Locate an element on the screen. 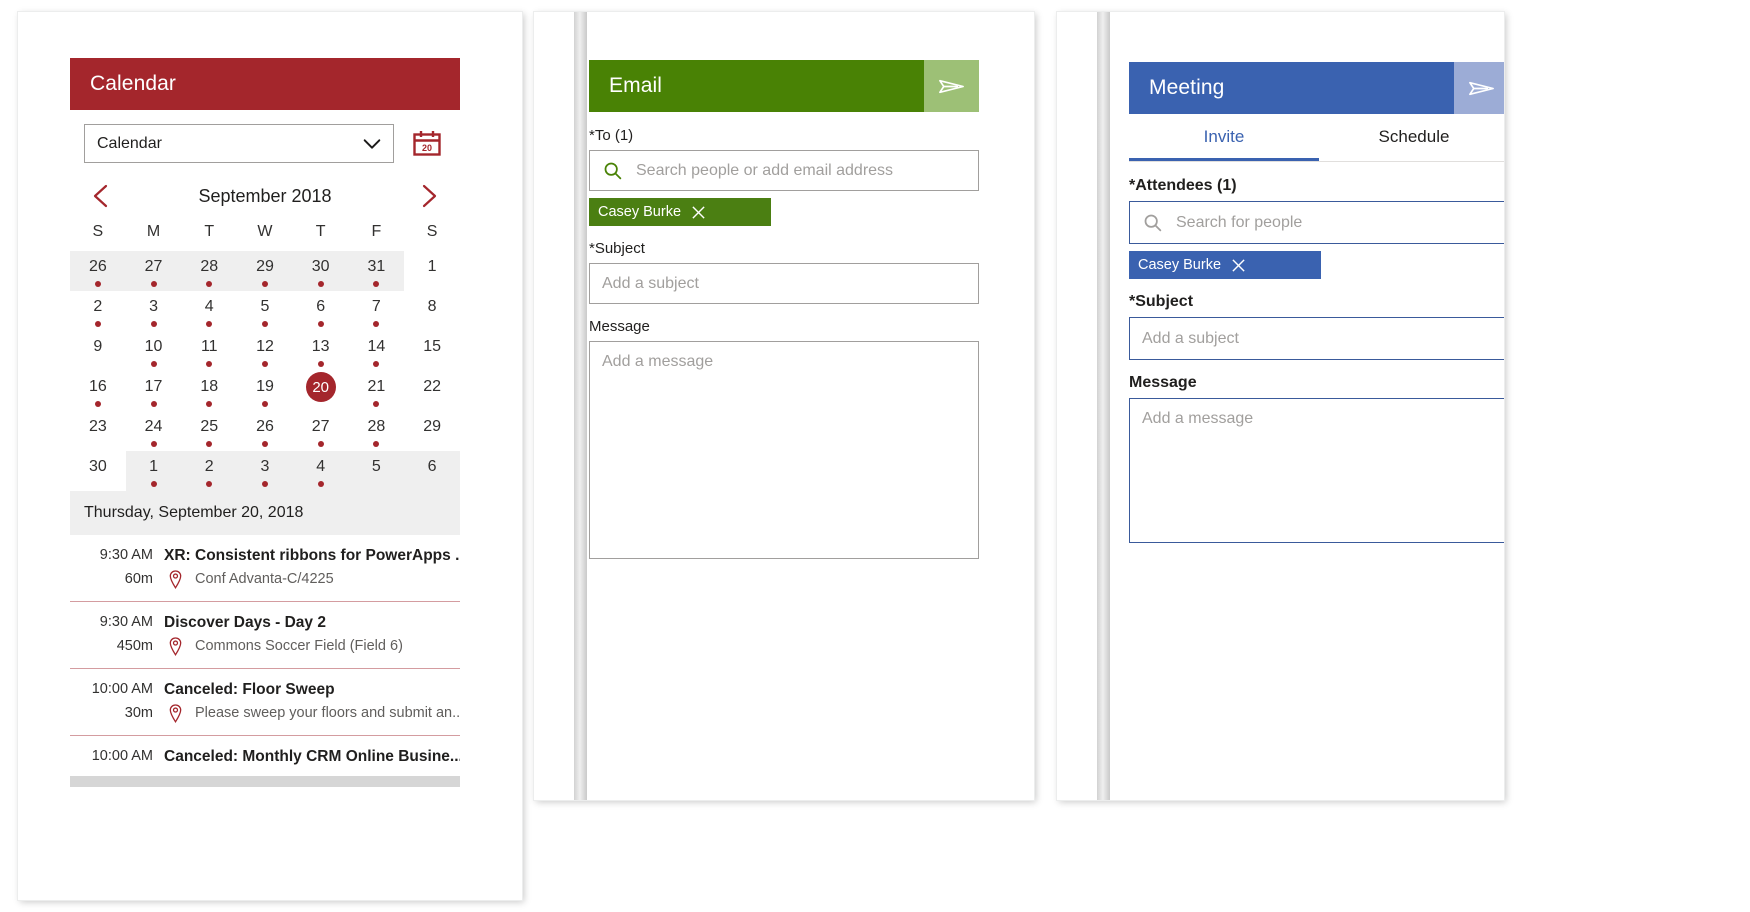  recipient-name: Casey Burke is located at coordinates (640, 212).